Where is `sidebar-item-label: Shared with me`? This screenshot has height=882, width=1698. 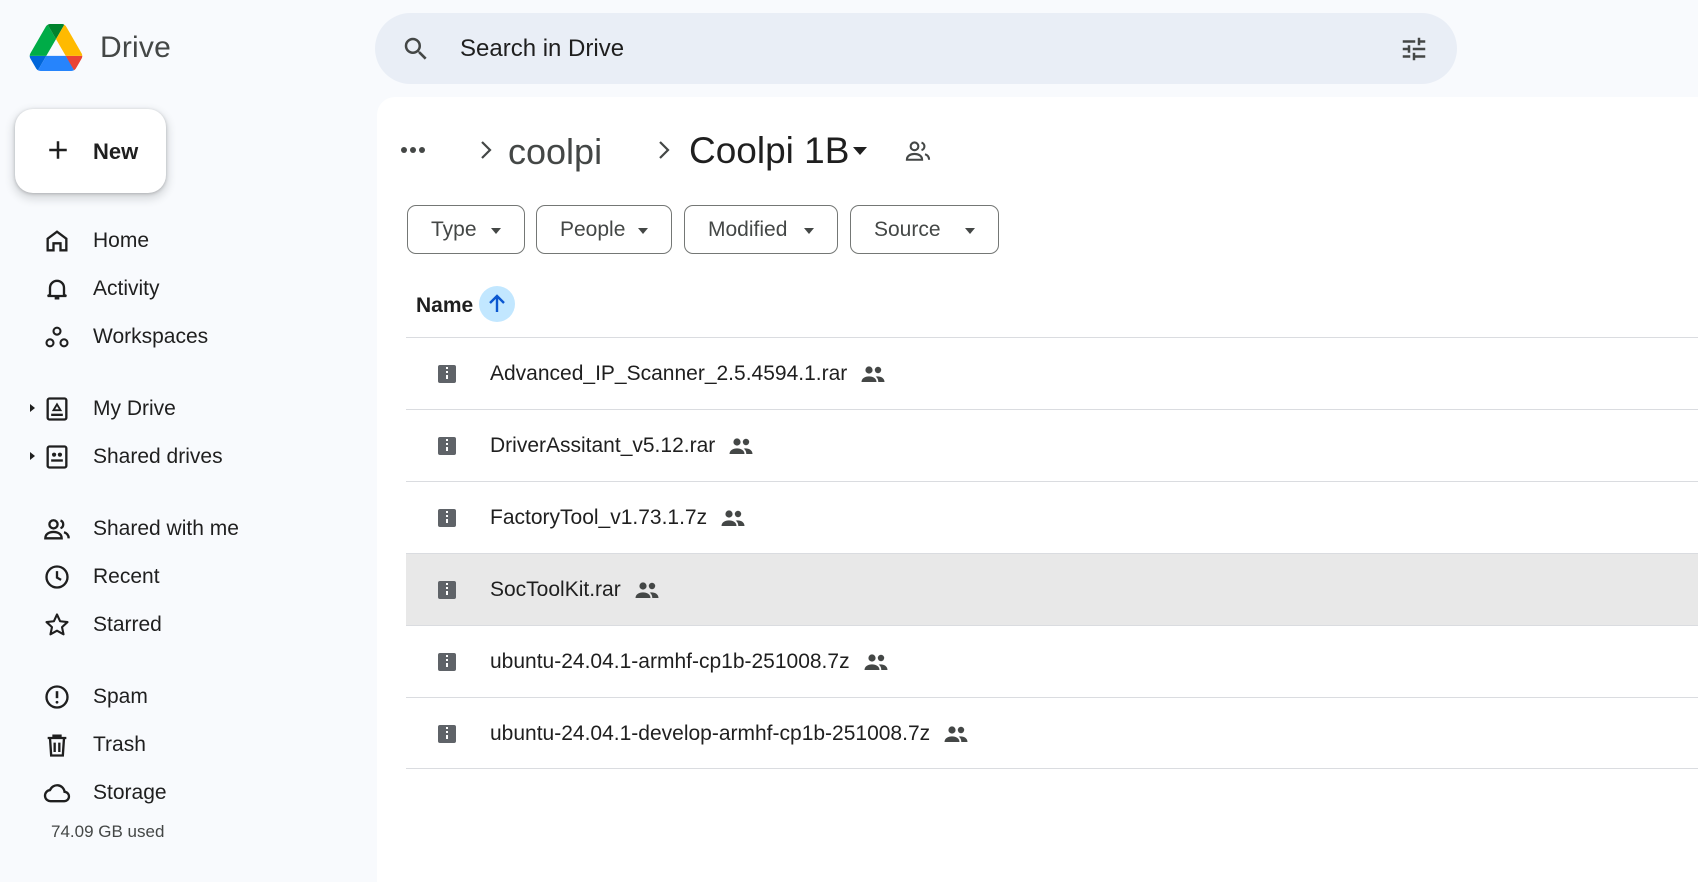
sidebar-item-label: Shared with me is located at coordinates (166, 528).